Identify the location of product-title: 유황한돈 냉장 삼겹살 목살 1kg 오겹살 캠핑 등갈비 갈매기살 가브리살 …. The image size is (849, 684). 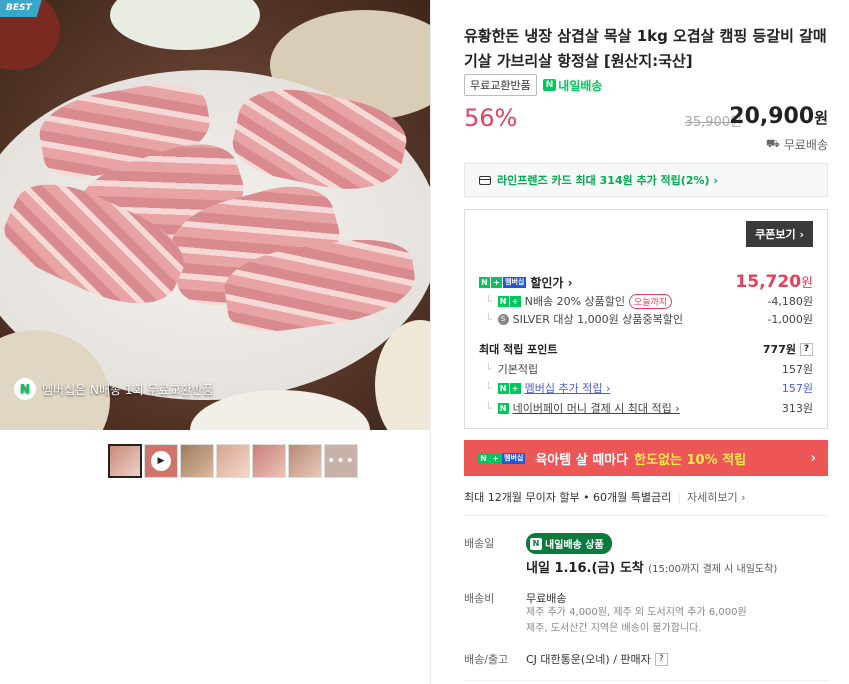
(645, 48).